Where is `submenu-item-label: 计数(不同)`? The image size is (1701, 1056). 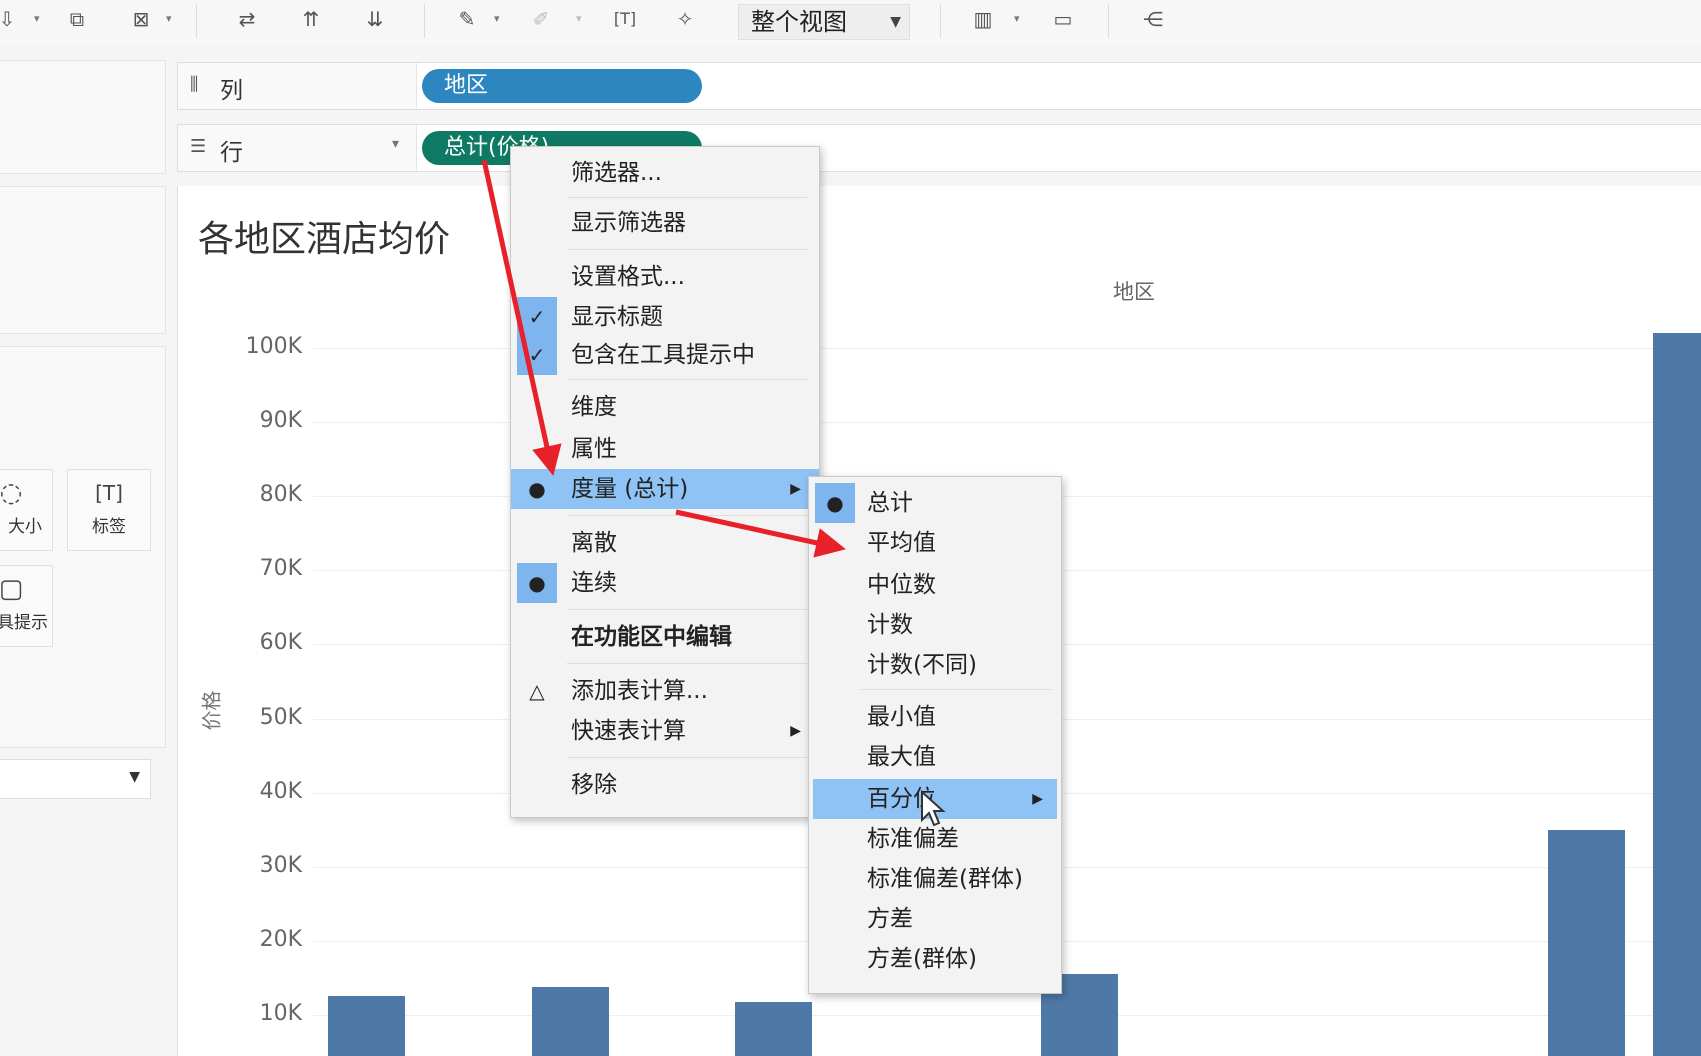 submenu-item-label: 计数(不同) is located at coordinates (922, 665).